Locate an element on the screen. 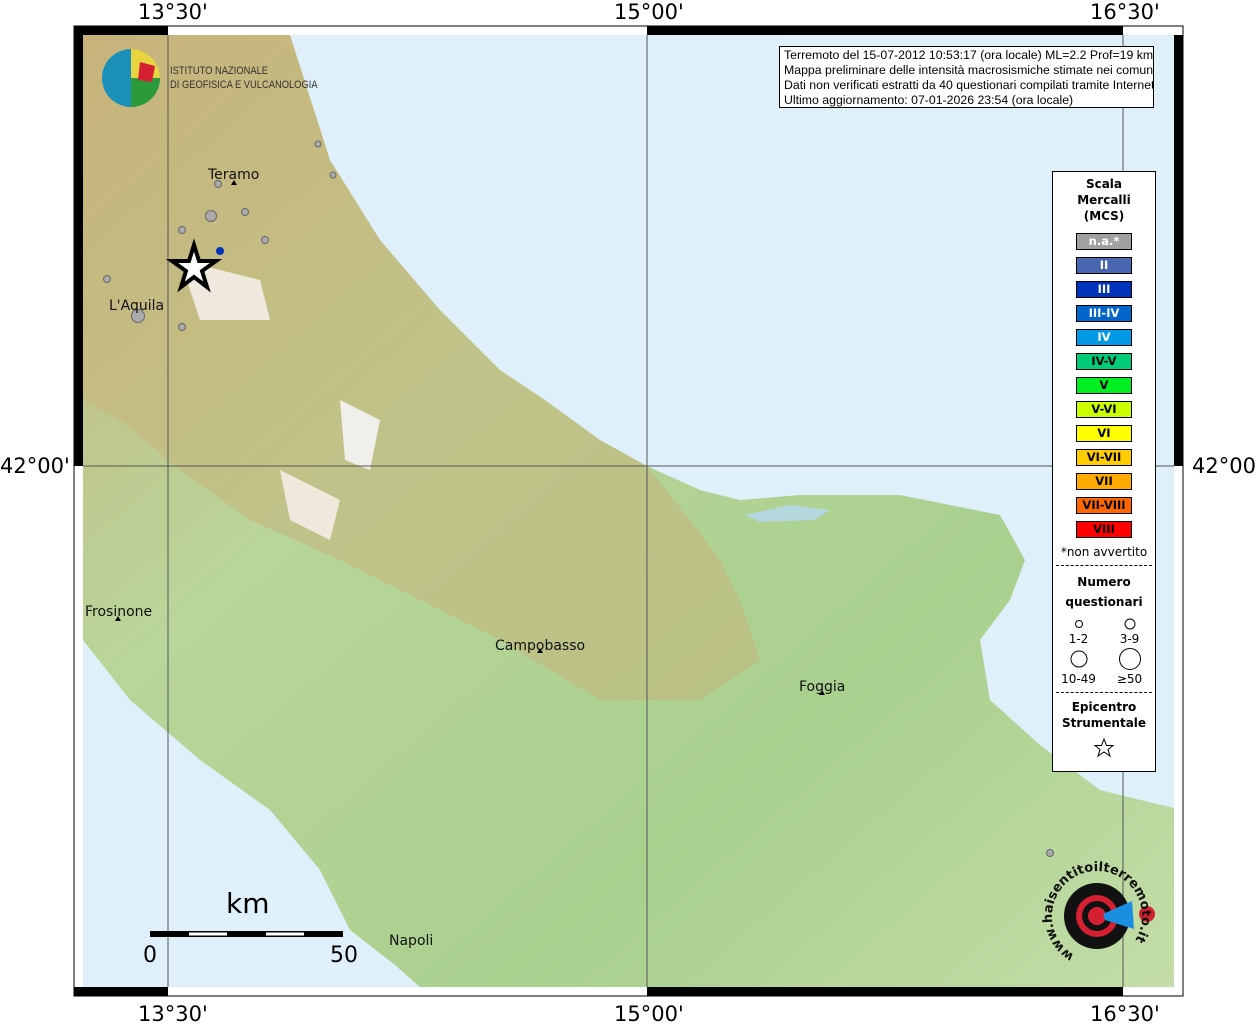 The height and width of the screenshot is (1026, 1256). count-label: 10-49 is located at coordinates (1078, 679).